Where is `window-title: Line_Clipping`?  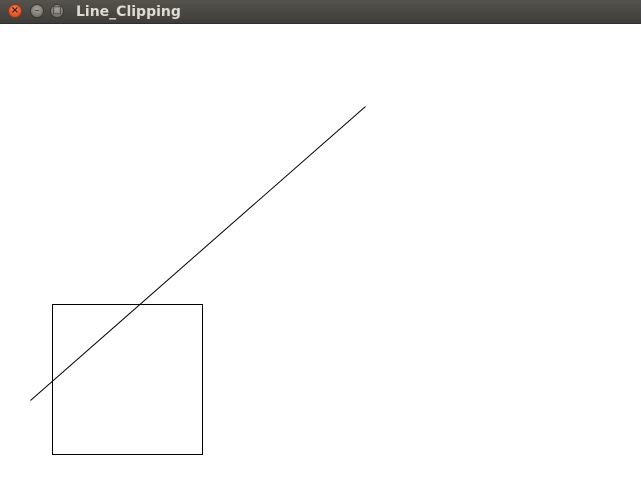
window-title: Line_Clipping is located at coordinates (128, 12).